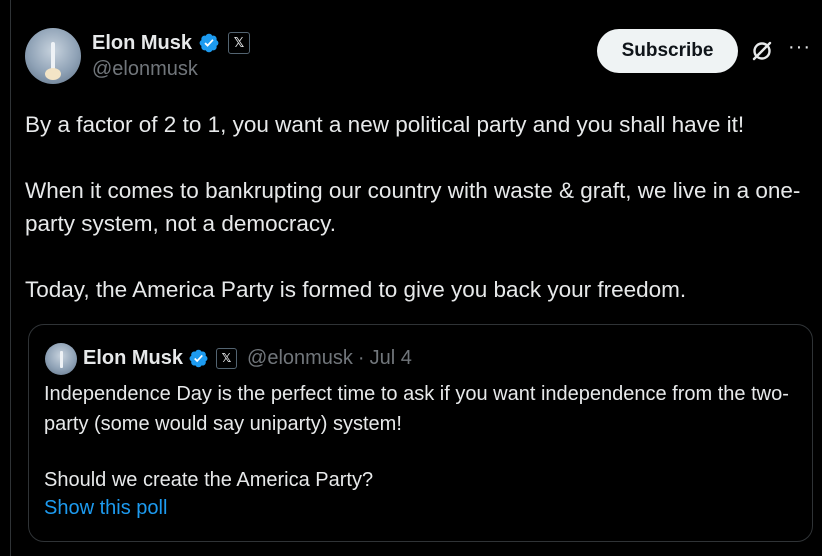 The height and width of the screenshot is (556, 822). Describe the element at coordinates (300, 358) in the screenshot. I see `quoted-author-handle: @elonmusk` at that location.